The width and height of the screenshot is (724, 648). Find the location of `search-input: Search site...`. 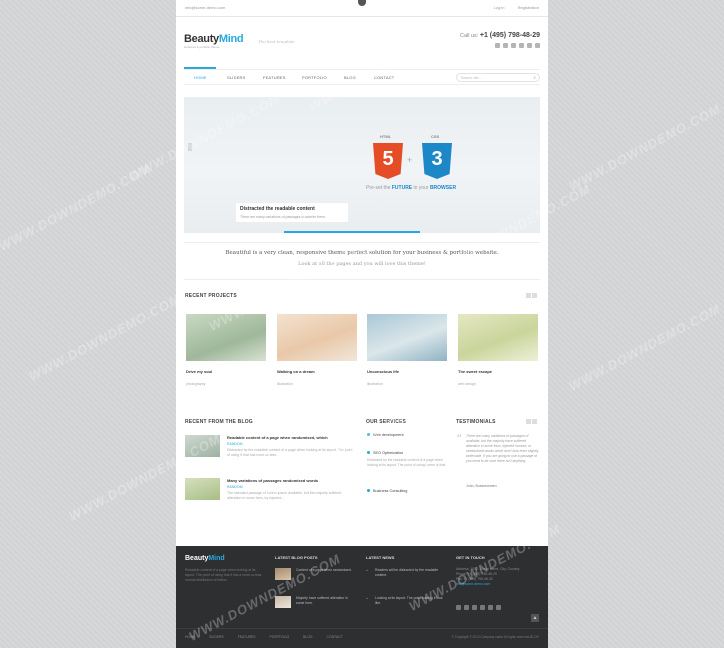

search-input: Search site... is located at coordinates (471, 78).